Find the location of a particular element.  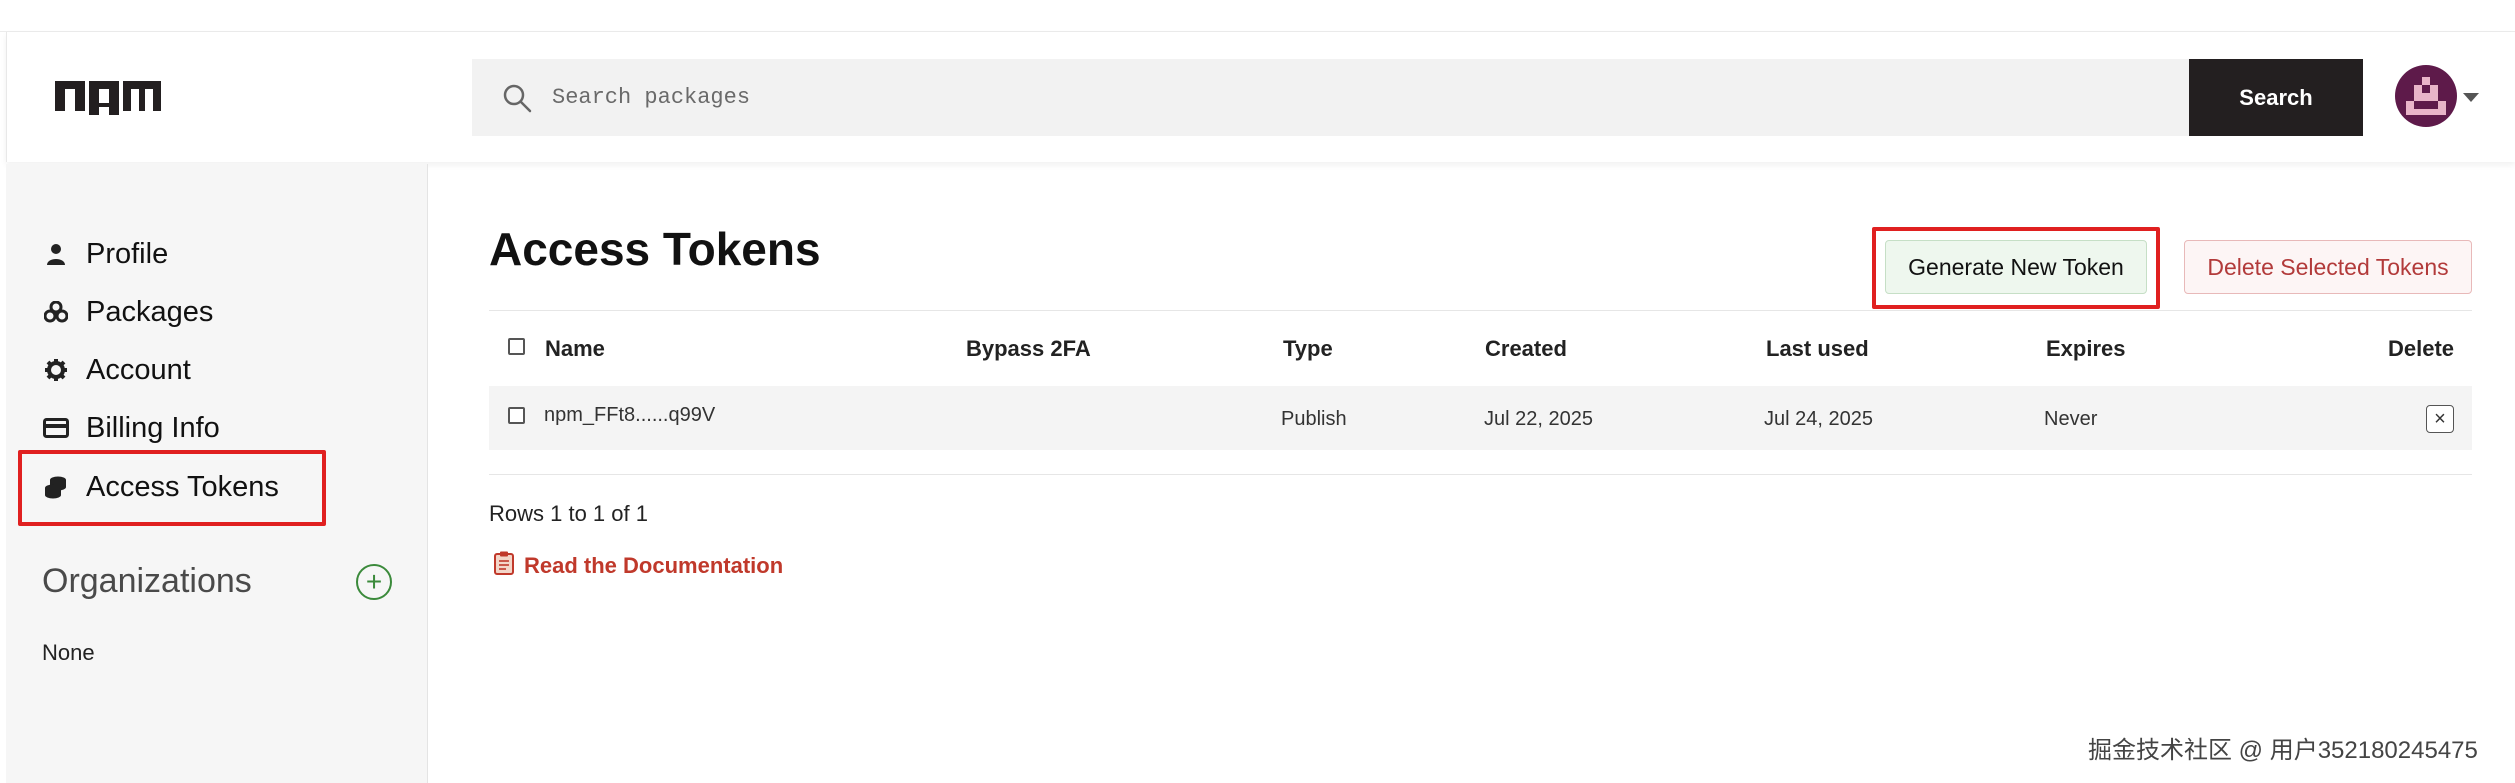

row-checkbox is located at coordinates (516, 415).